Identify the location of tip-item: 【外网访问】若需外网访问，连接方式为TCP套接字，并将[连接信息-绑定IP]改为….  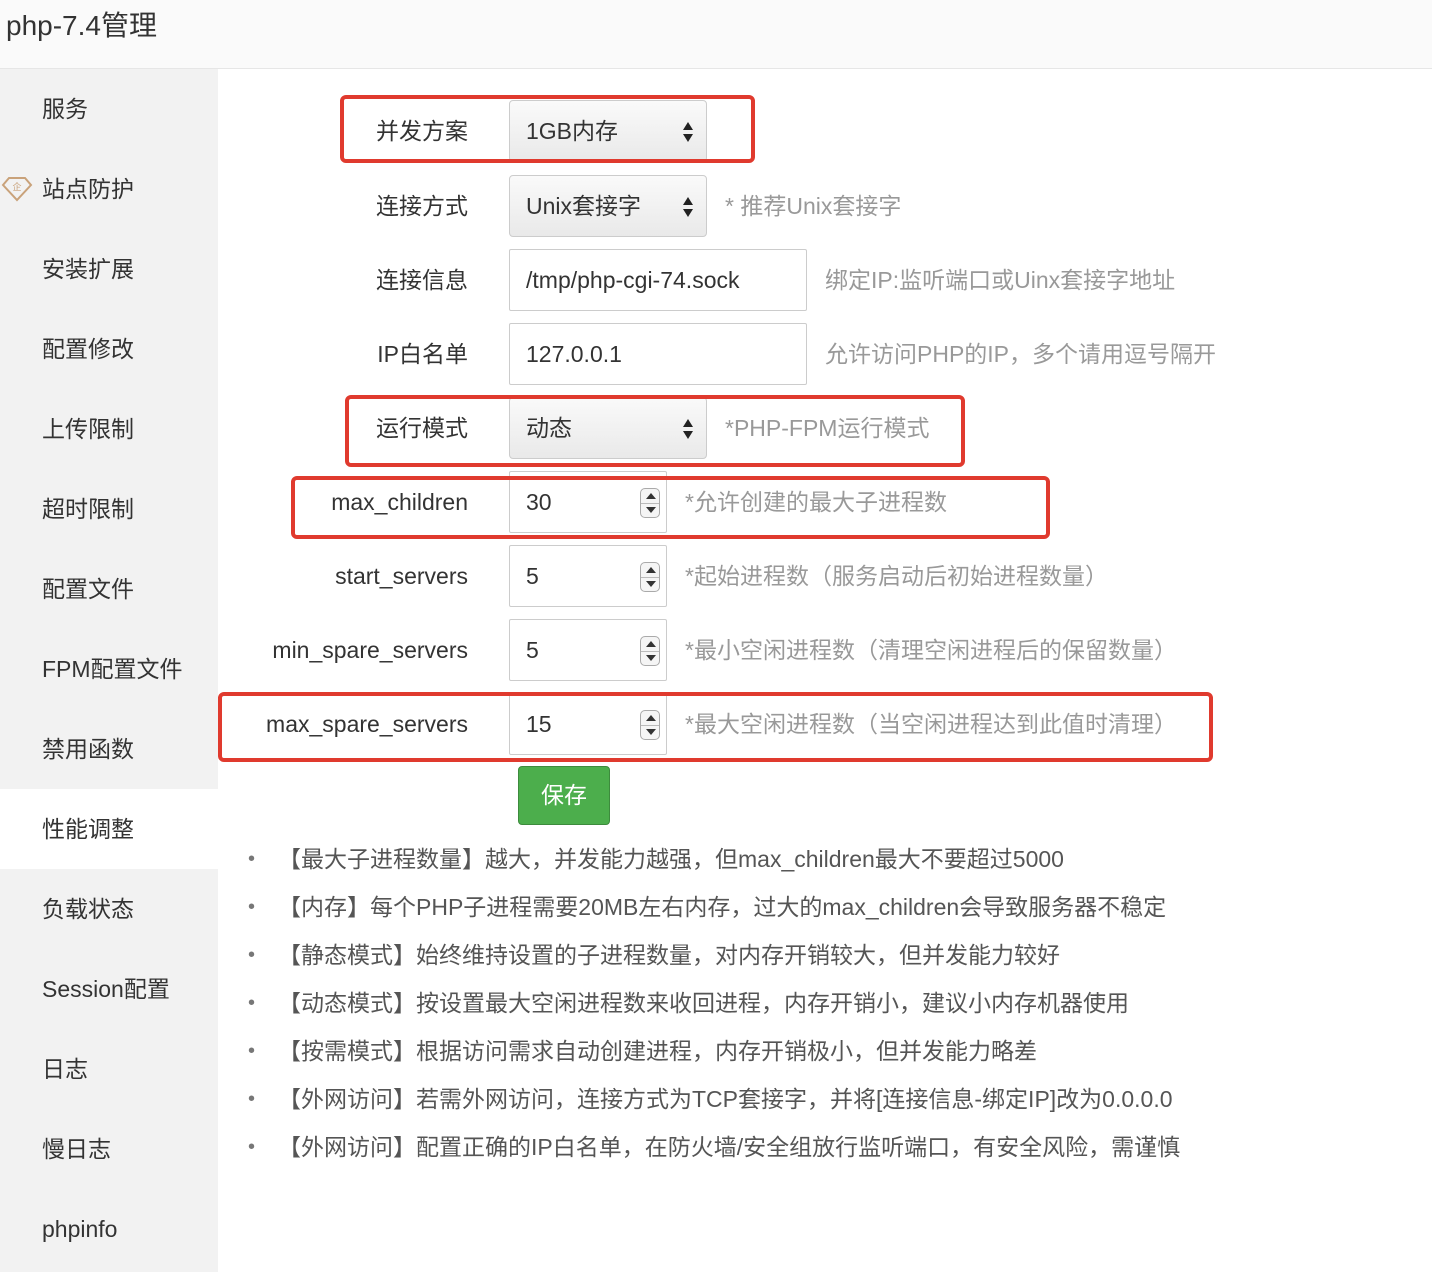
(833, 1099).